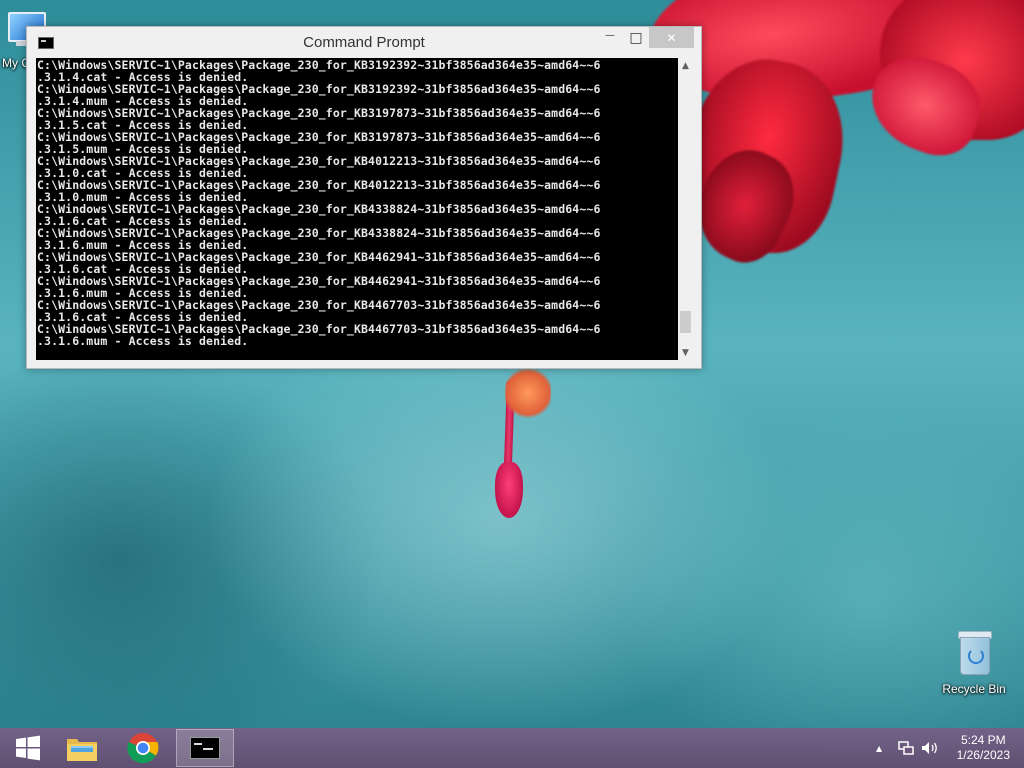 The width and height of the screenshot is (1024, 768). What do you see at coordinates (983, 755) in the screenshot?
I see `clock-date: 1/26/2023` at bounding box center [983, 755].